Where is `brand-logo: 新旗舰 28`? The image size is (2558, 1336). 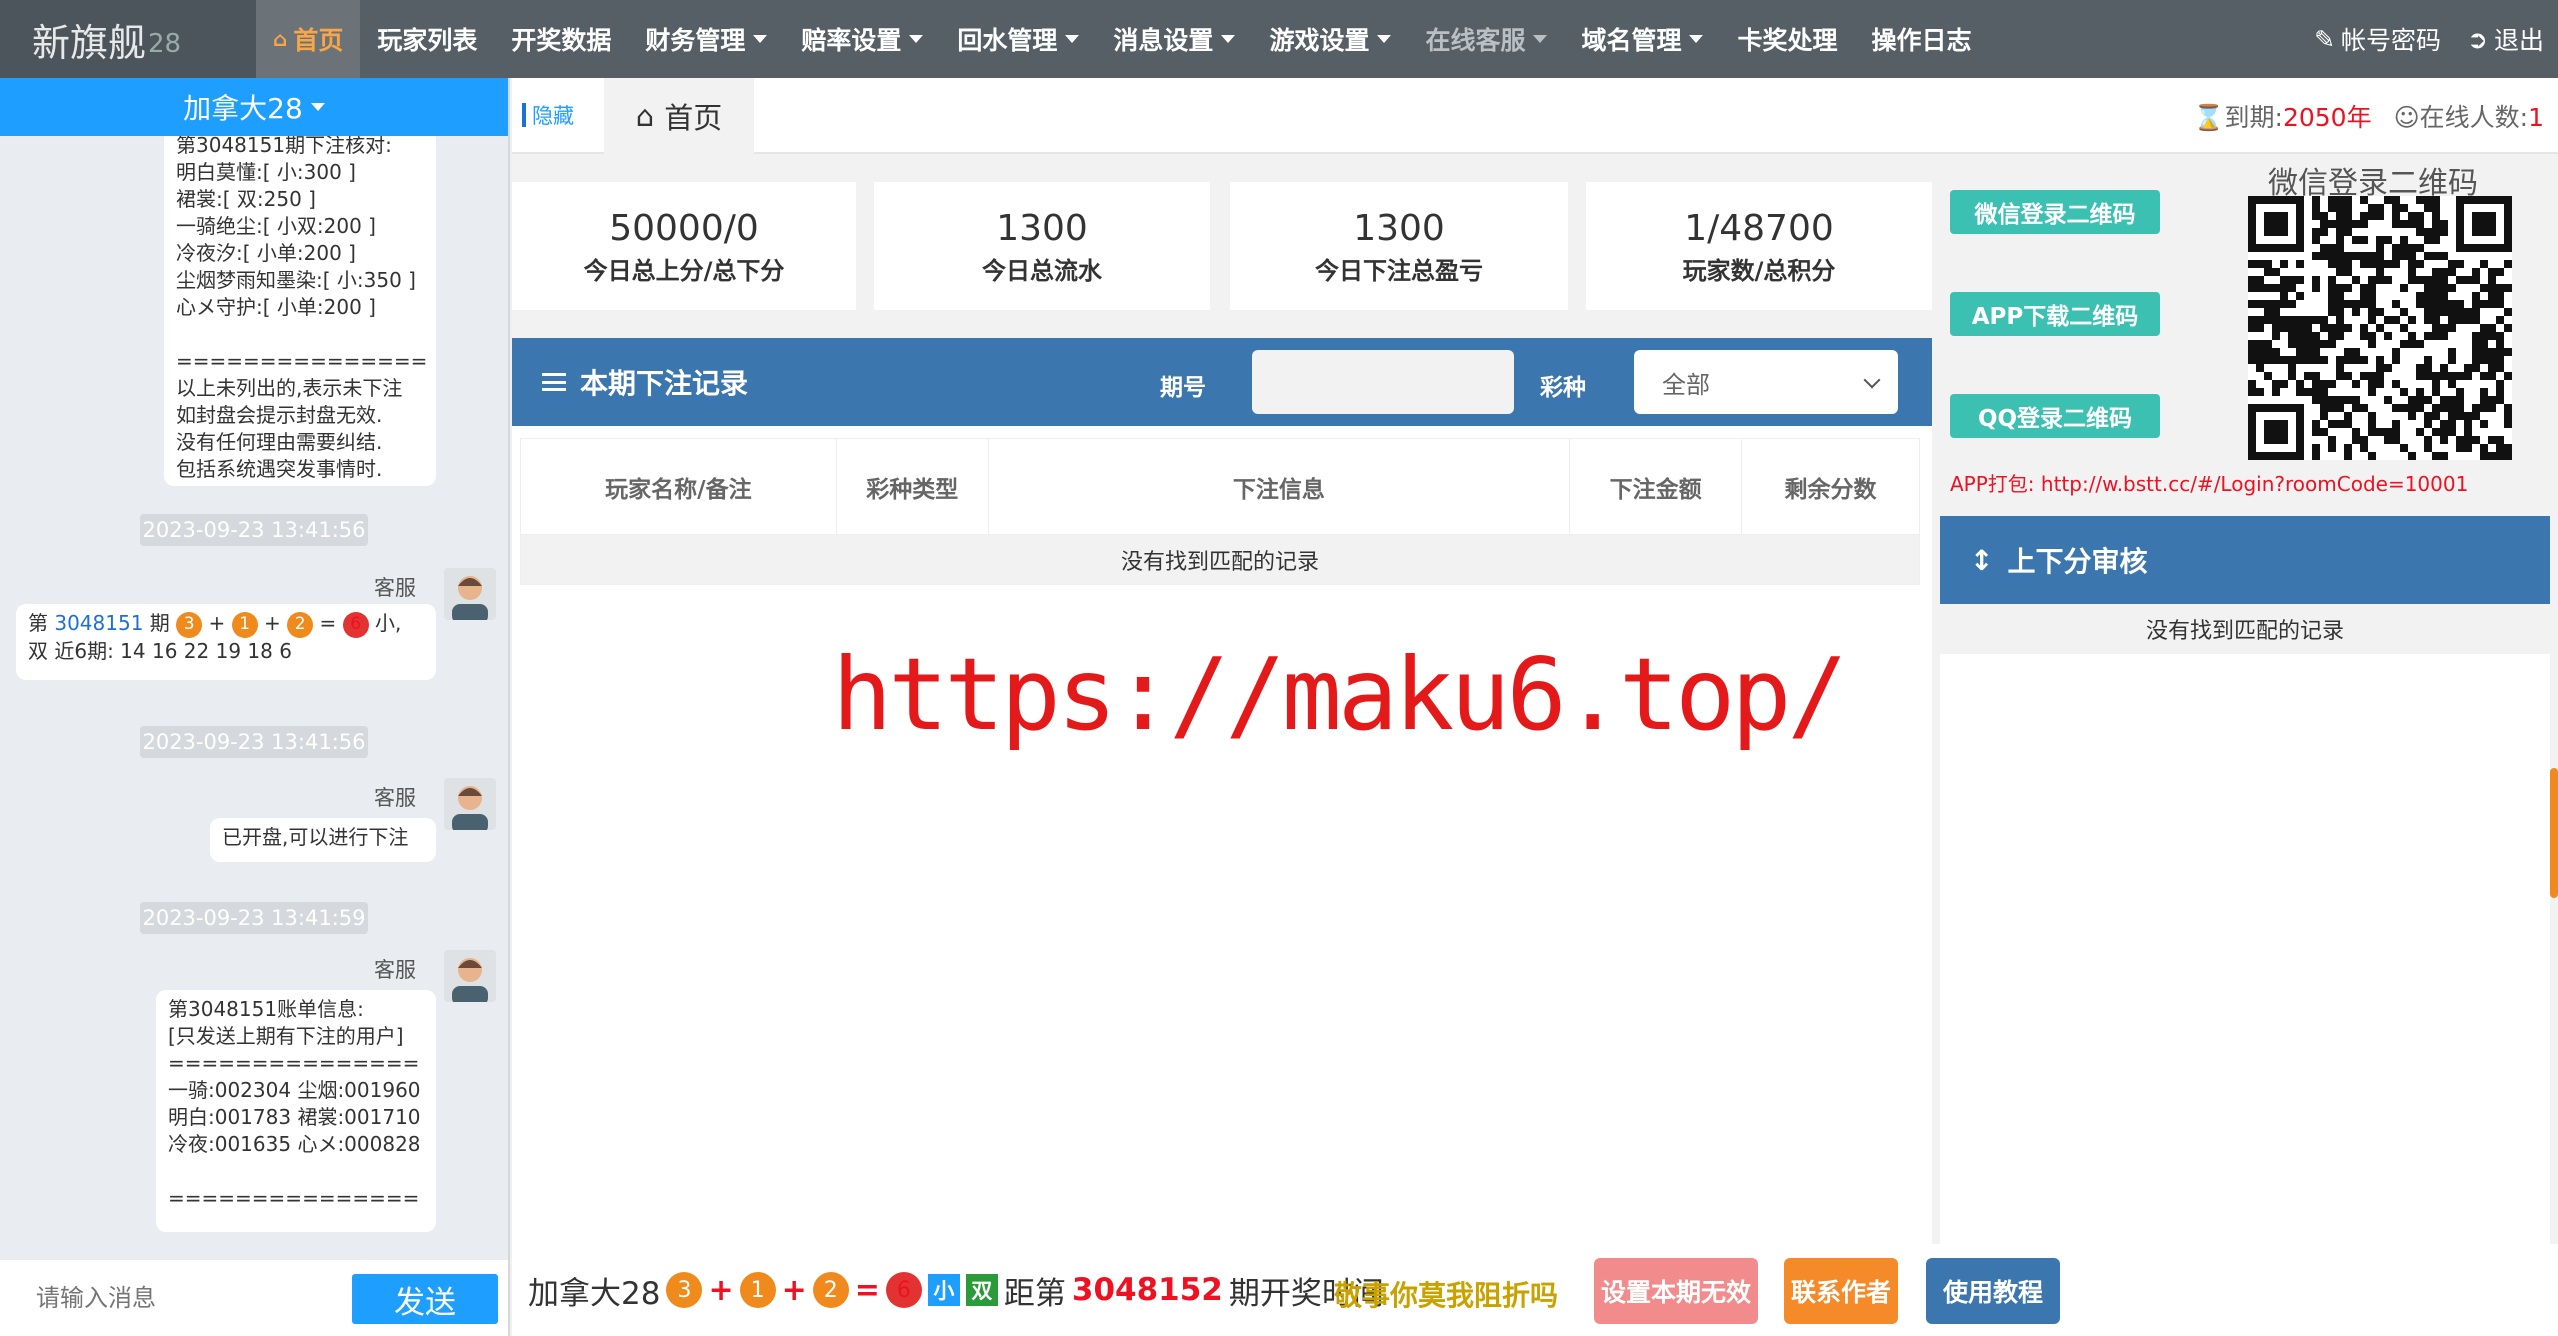 brand-logo: 新旗舰 28 is located at coordinates (128, 39).